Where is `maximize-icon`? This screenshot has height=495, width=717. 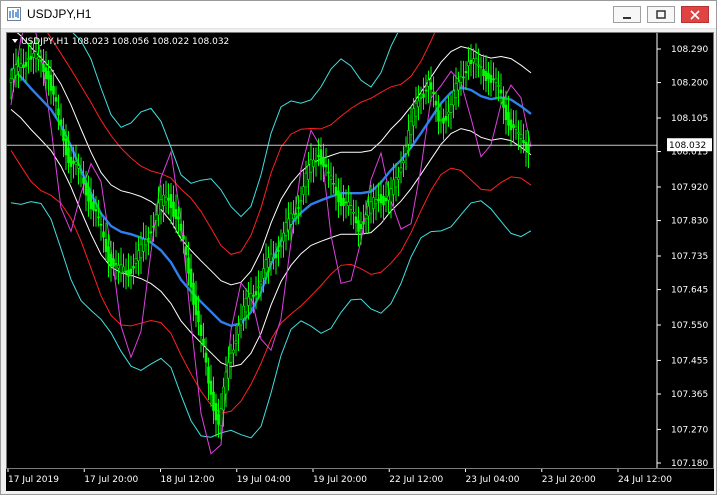 maximize-icon is located at coordinates (661, 14).